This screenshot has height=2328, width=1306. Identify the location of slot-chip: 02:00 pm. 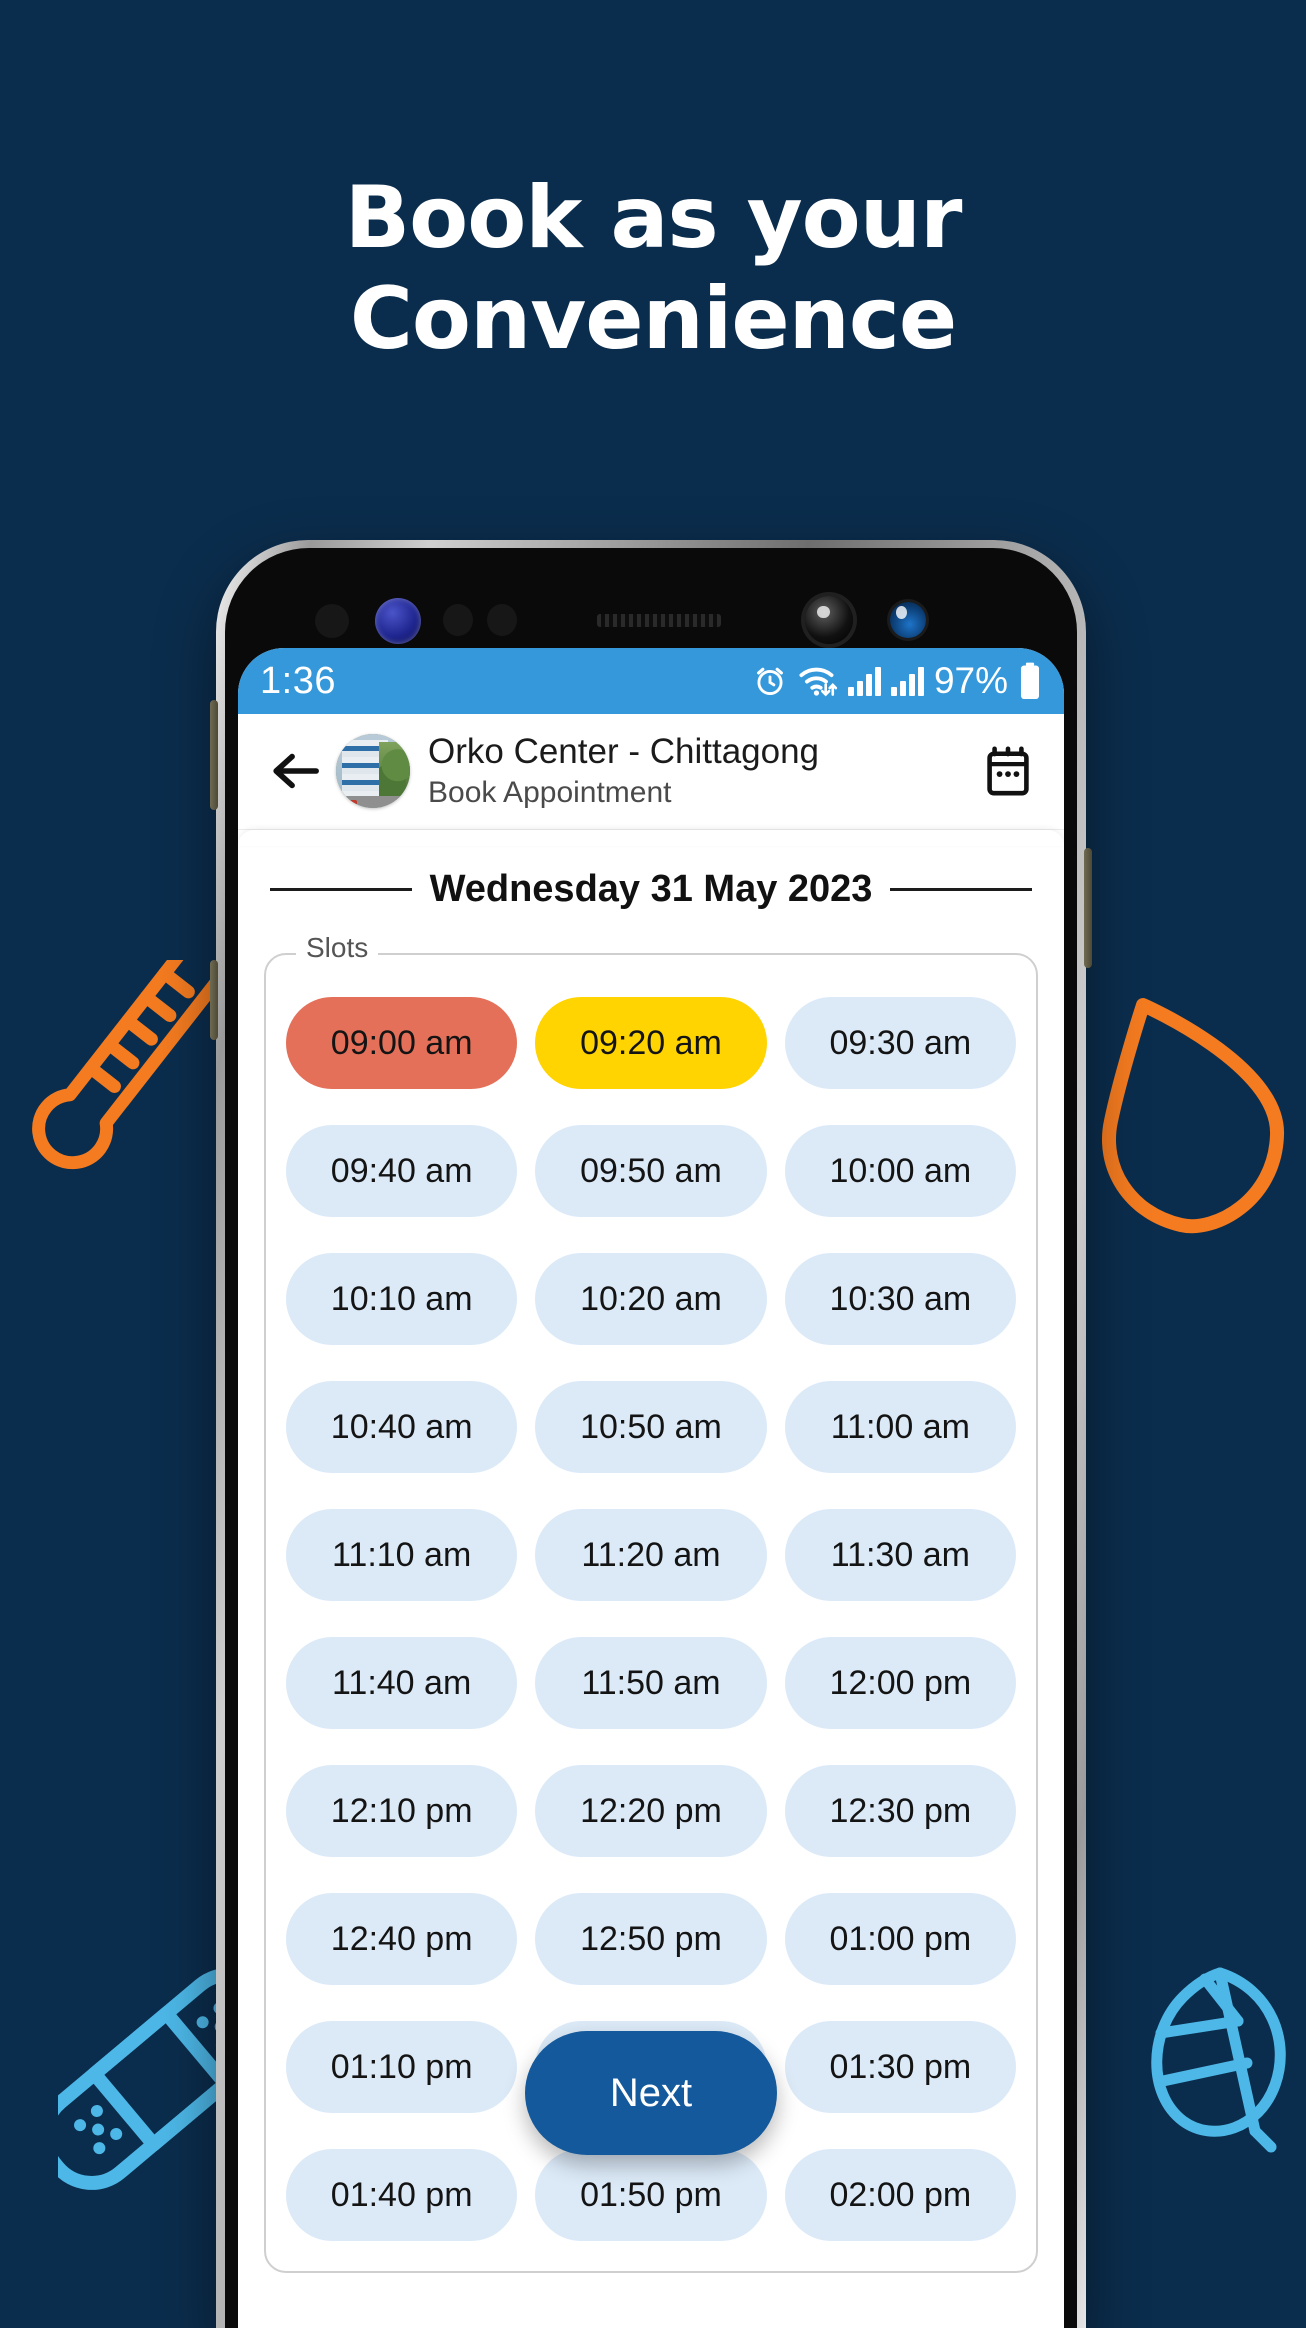
(900, 2195).